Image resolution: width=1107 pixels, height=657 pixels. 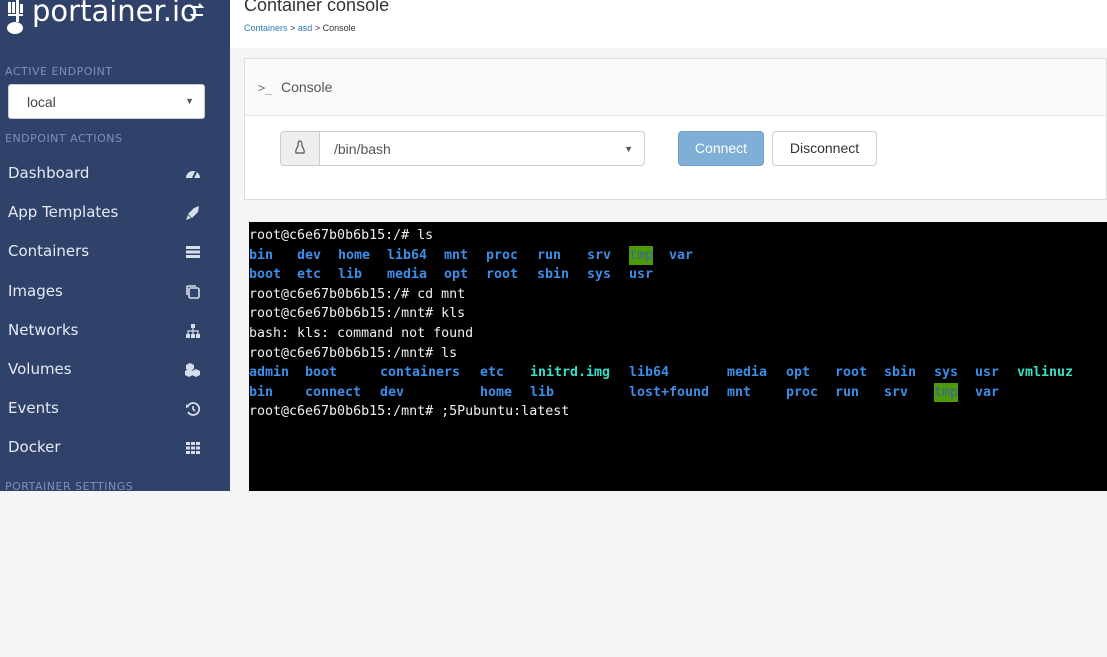 What do you see at coordinates (69, 486) in the screenshot?
I see `portainer-settings-label: PORTAINER SETTINGS` at bounding box center [69, 486].